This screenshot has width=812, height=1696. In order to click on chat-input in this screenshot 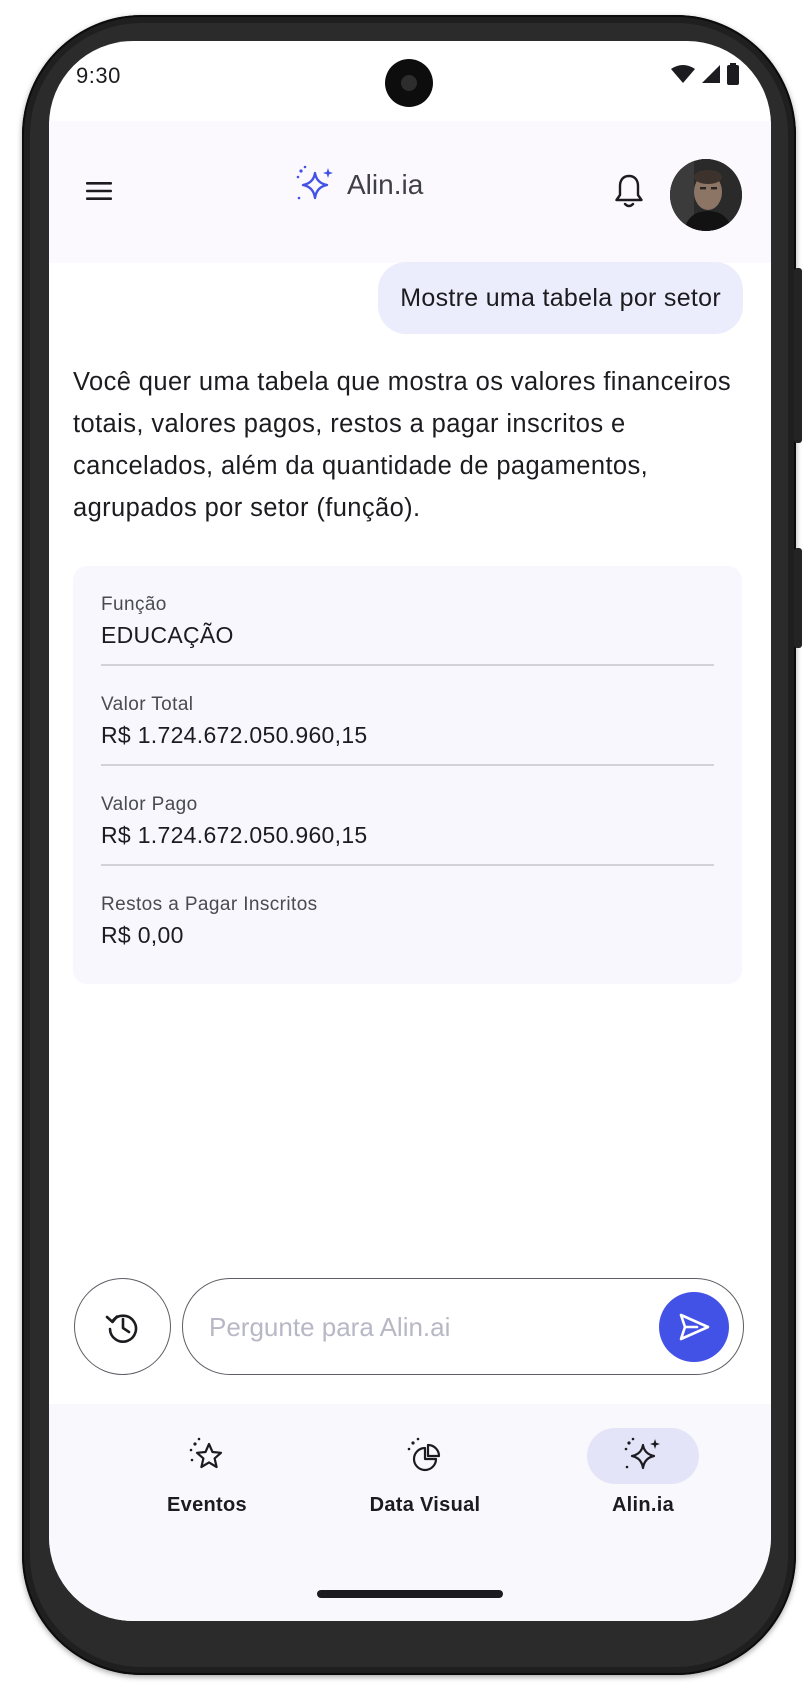, I will do `click(419, 1327)`.